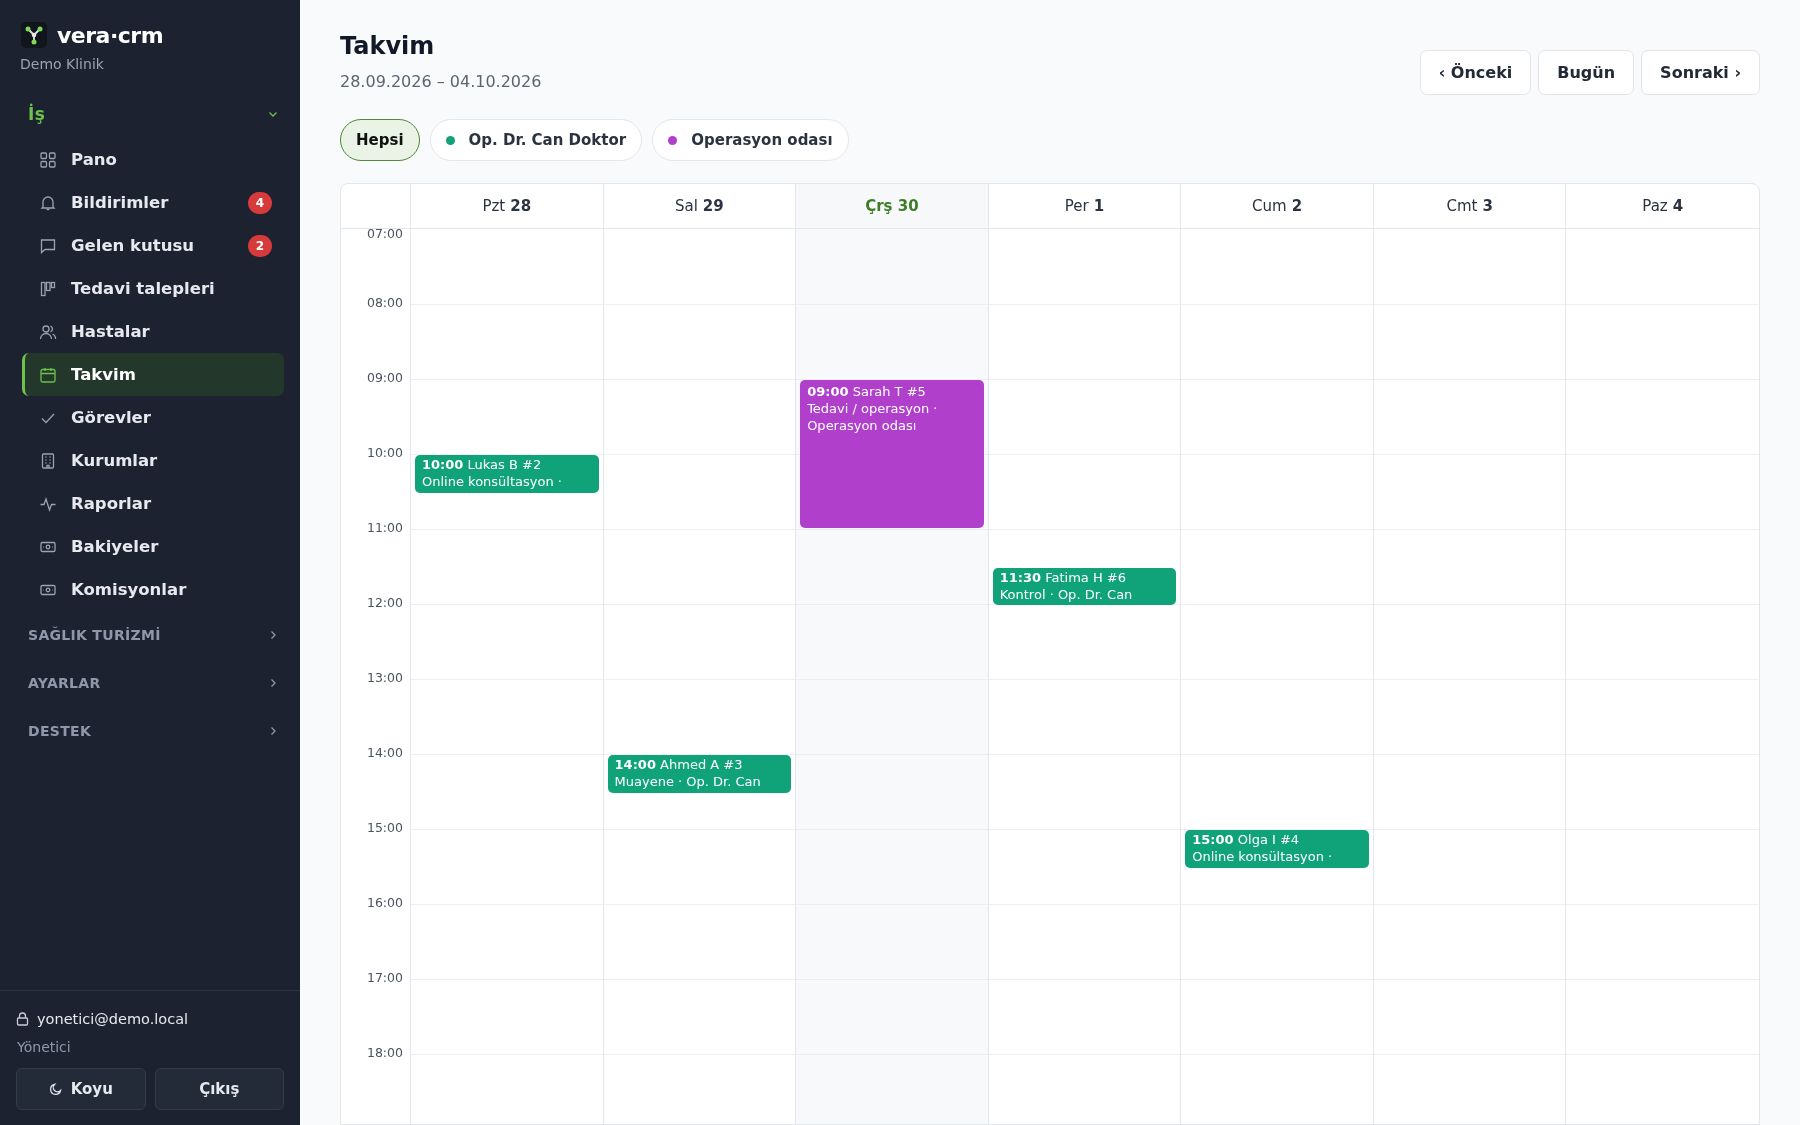 The image size is (1800, 1125). What do you see at coordinates (48, 159) in the screenshot?
I see `grid-icon` at bounding box center [48, 159].